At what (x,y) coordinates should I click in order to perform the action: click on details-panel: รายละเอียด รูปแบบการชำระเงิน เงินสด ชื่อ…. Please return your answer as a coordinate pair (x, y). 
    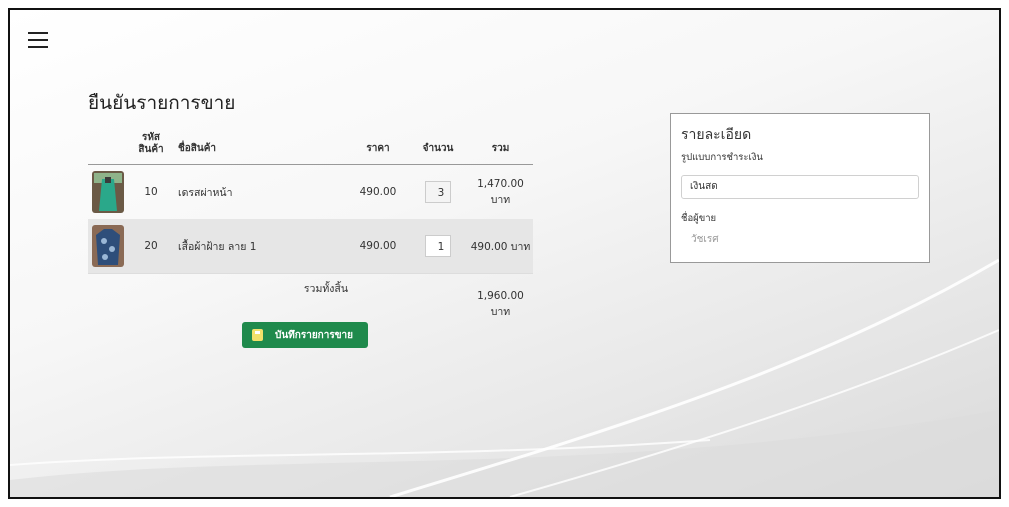
    Looking at the image, I should click on (800, 188).